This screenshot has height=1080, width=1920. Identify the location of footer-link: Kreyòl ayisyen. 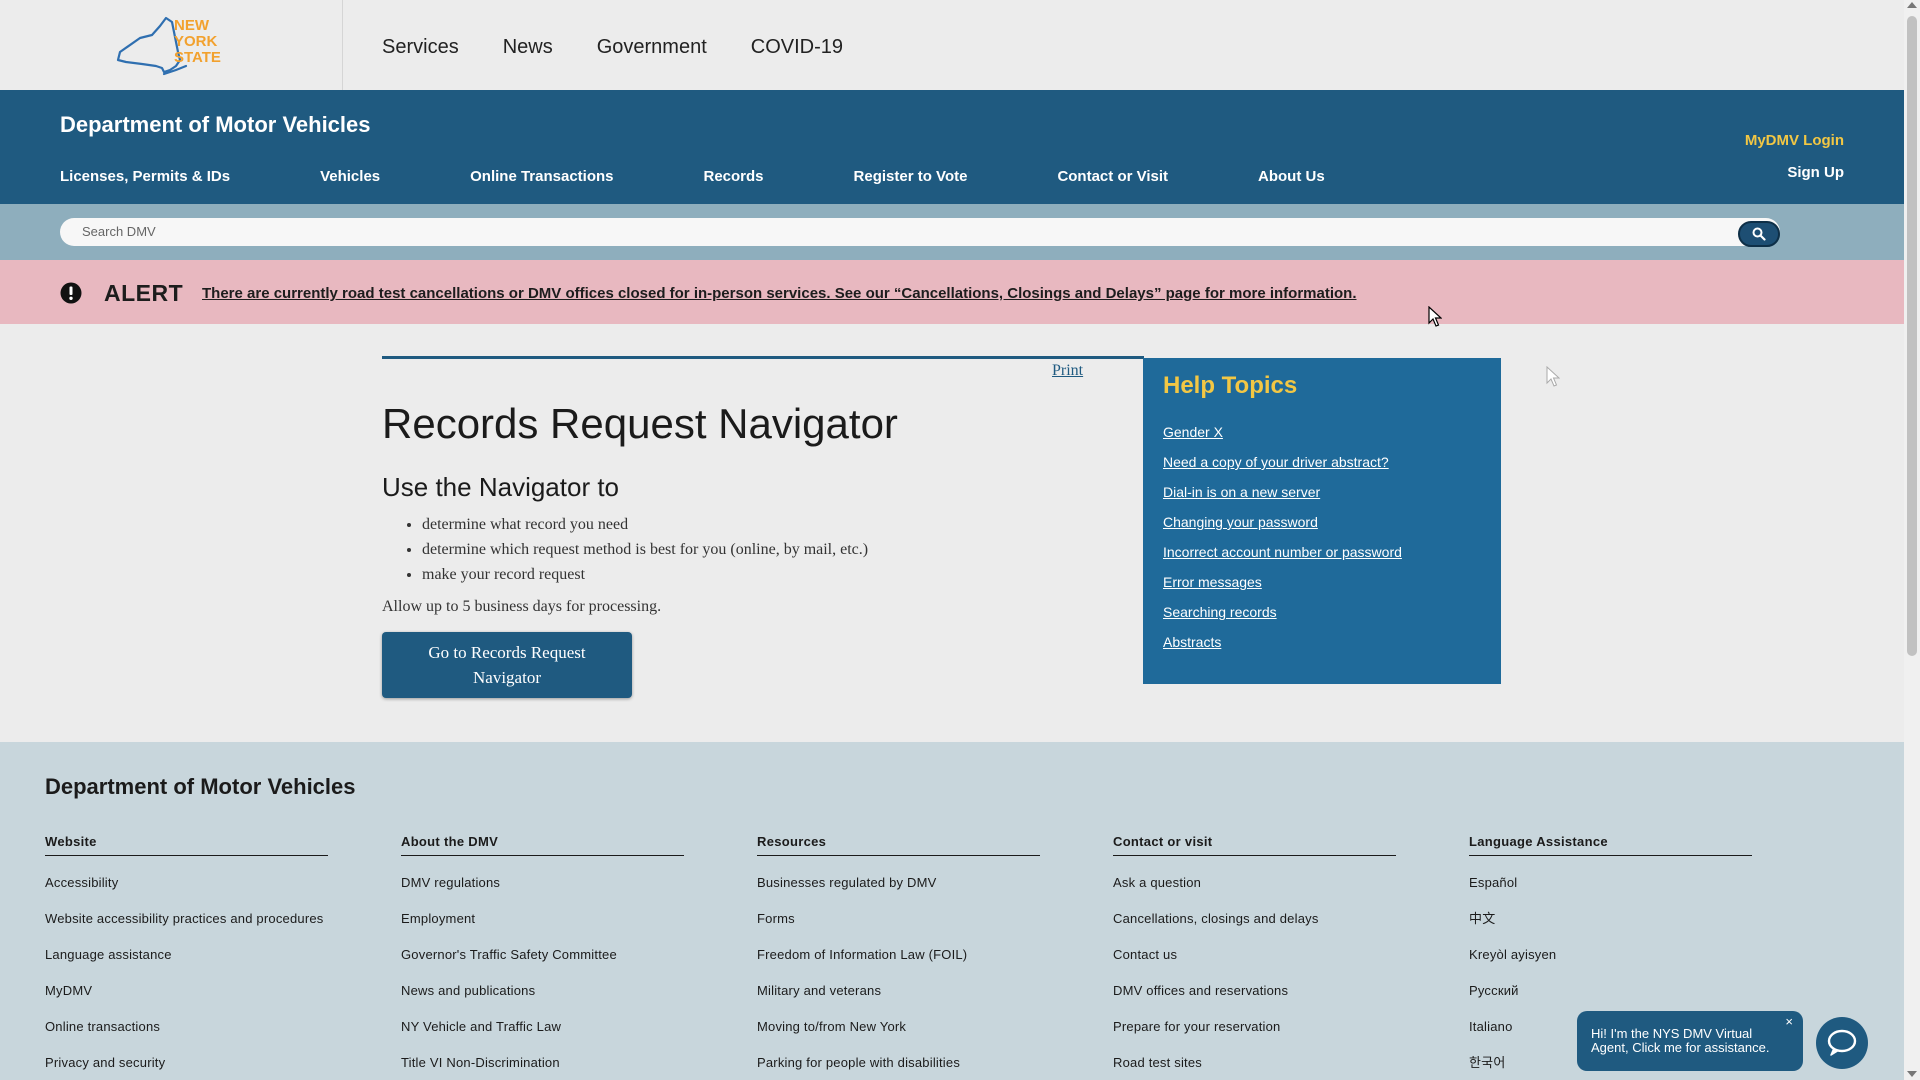
(1610, 955).